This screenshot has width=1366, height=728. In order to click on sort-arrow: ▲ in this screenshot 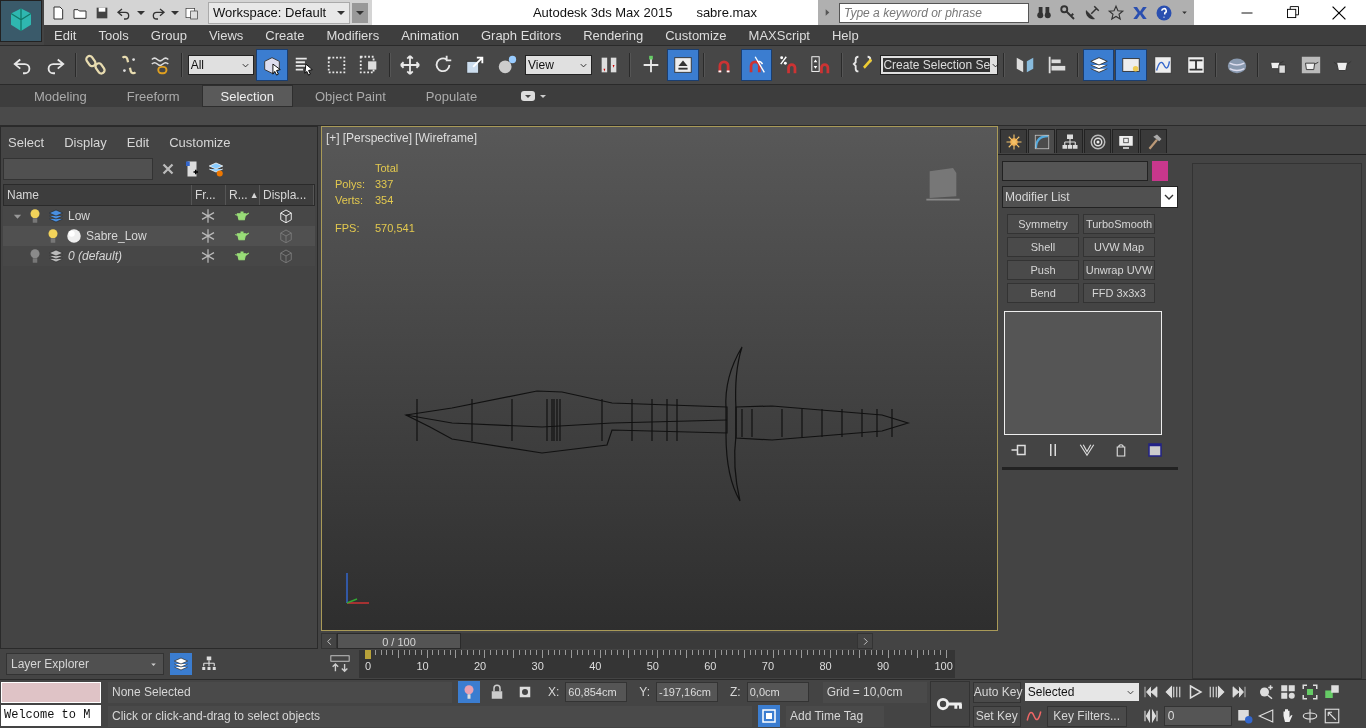, I will do `click(254, 195)`.